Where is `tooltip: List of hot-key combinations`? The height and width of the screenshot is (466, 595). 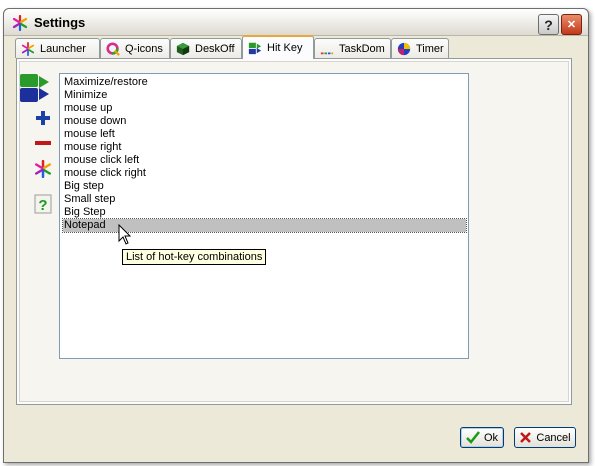
tooltip: List of hot-key combinations is located at coordinates (194, 257).